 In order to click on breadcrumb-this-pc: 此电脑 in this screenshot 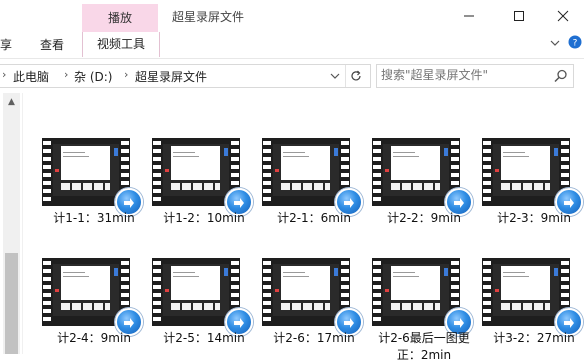, I will do `click(31, 76)`.